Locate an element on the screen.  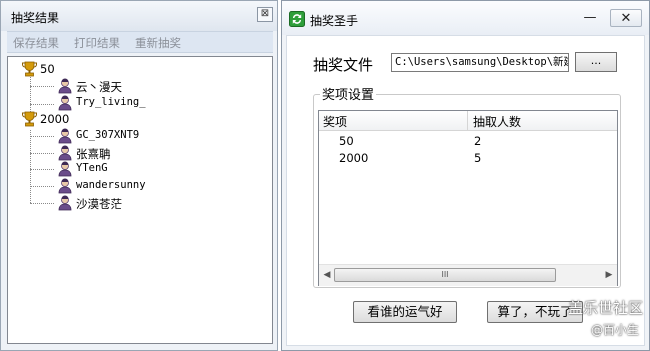
scroll-right-icon: ▶ is located at coordinates (609, 275).